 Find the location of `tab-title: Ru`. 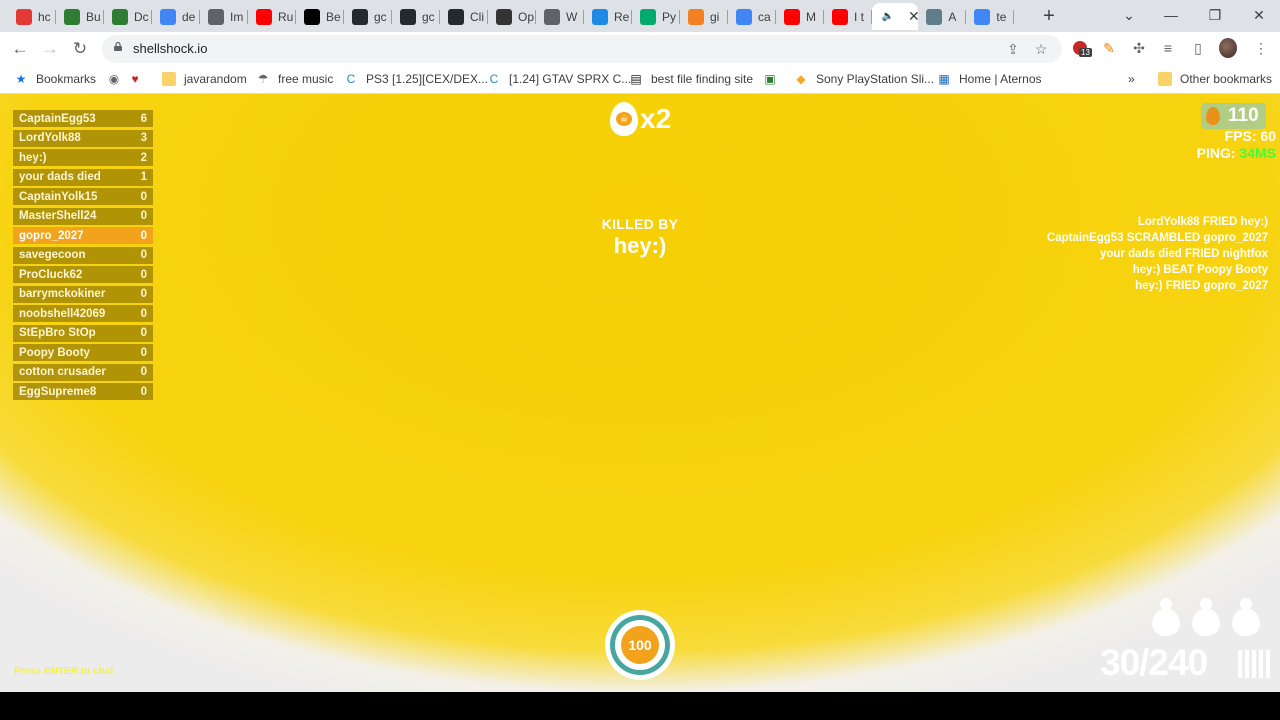

tab-title: Ru is located at coordinates (286, 16).